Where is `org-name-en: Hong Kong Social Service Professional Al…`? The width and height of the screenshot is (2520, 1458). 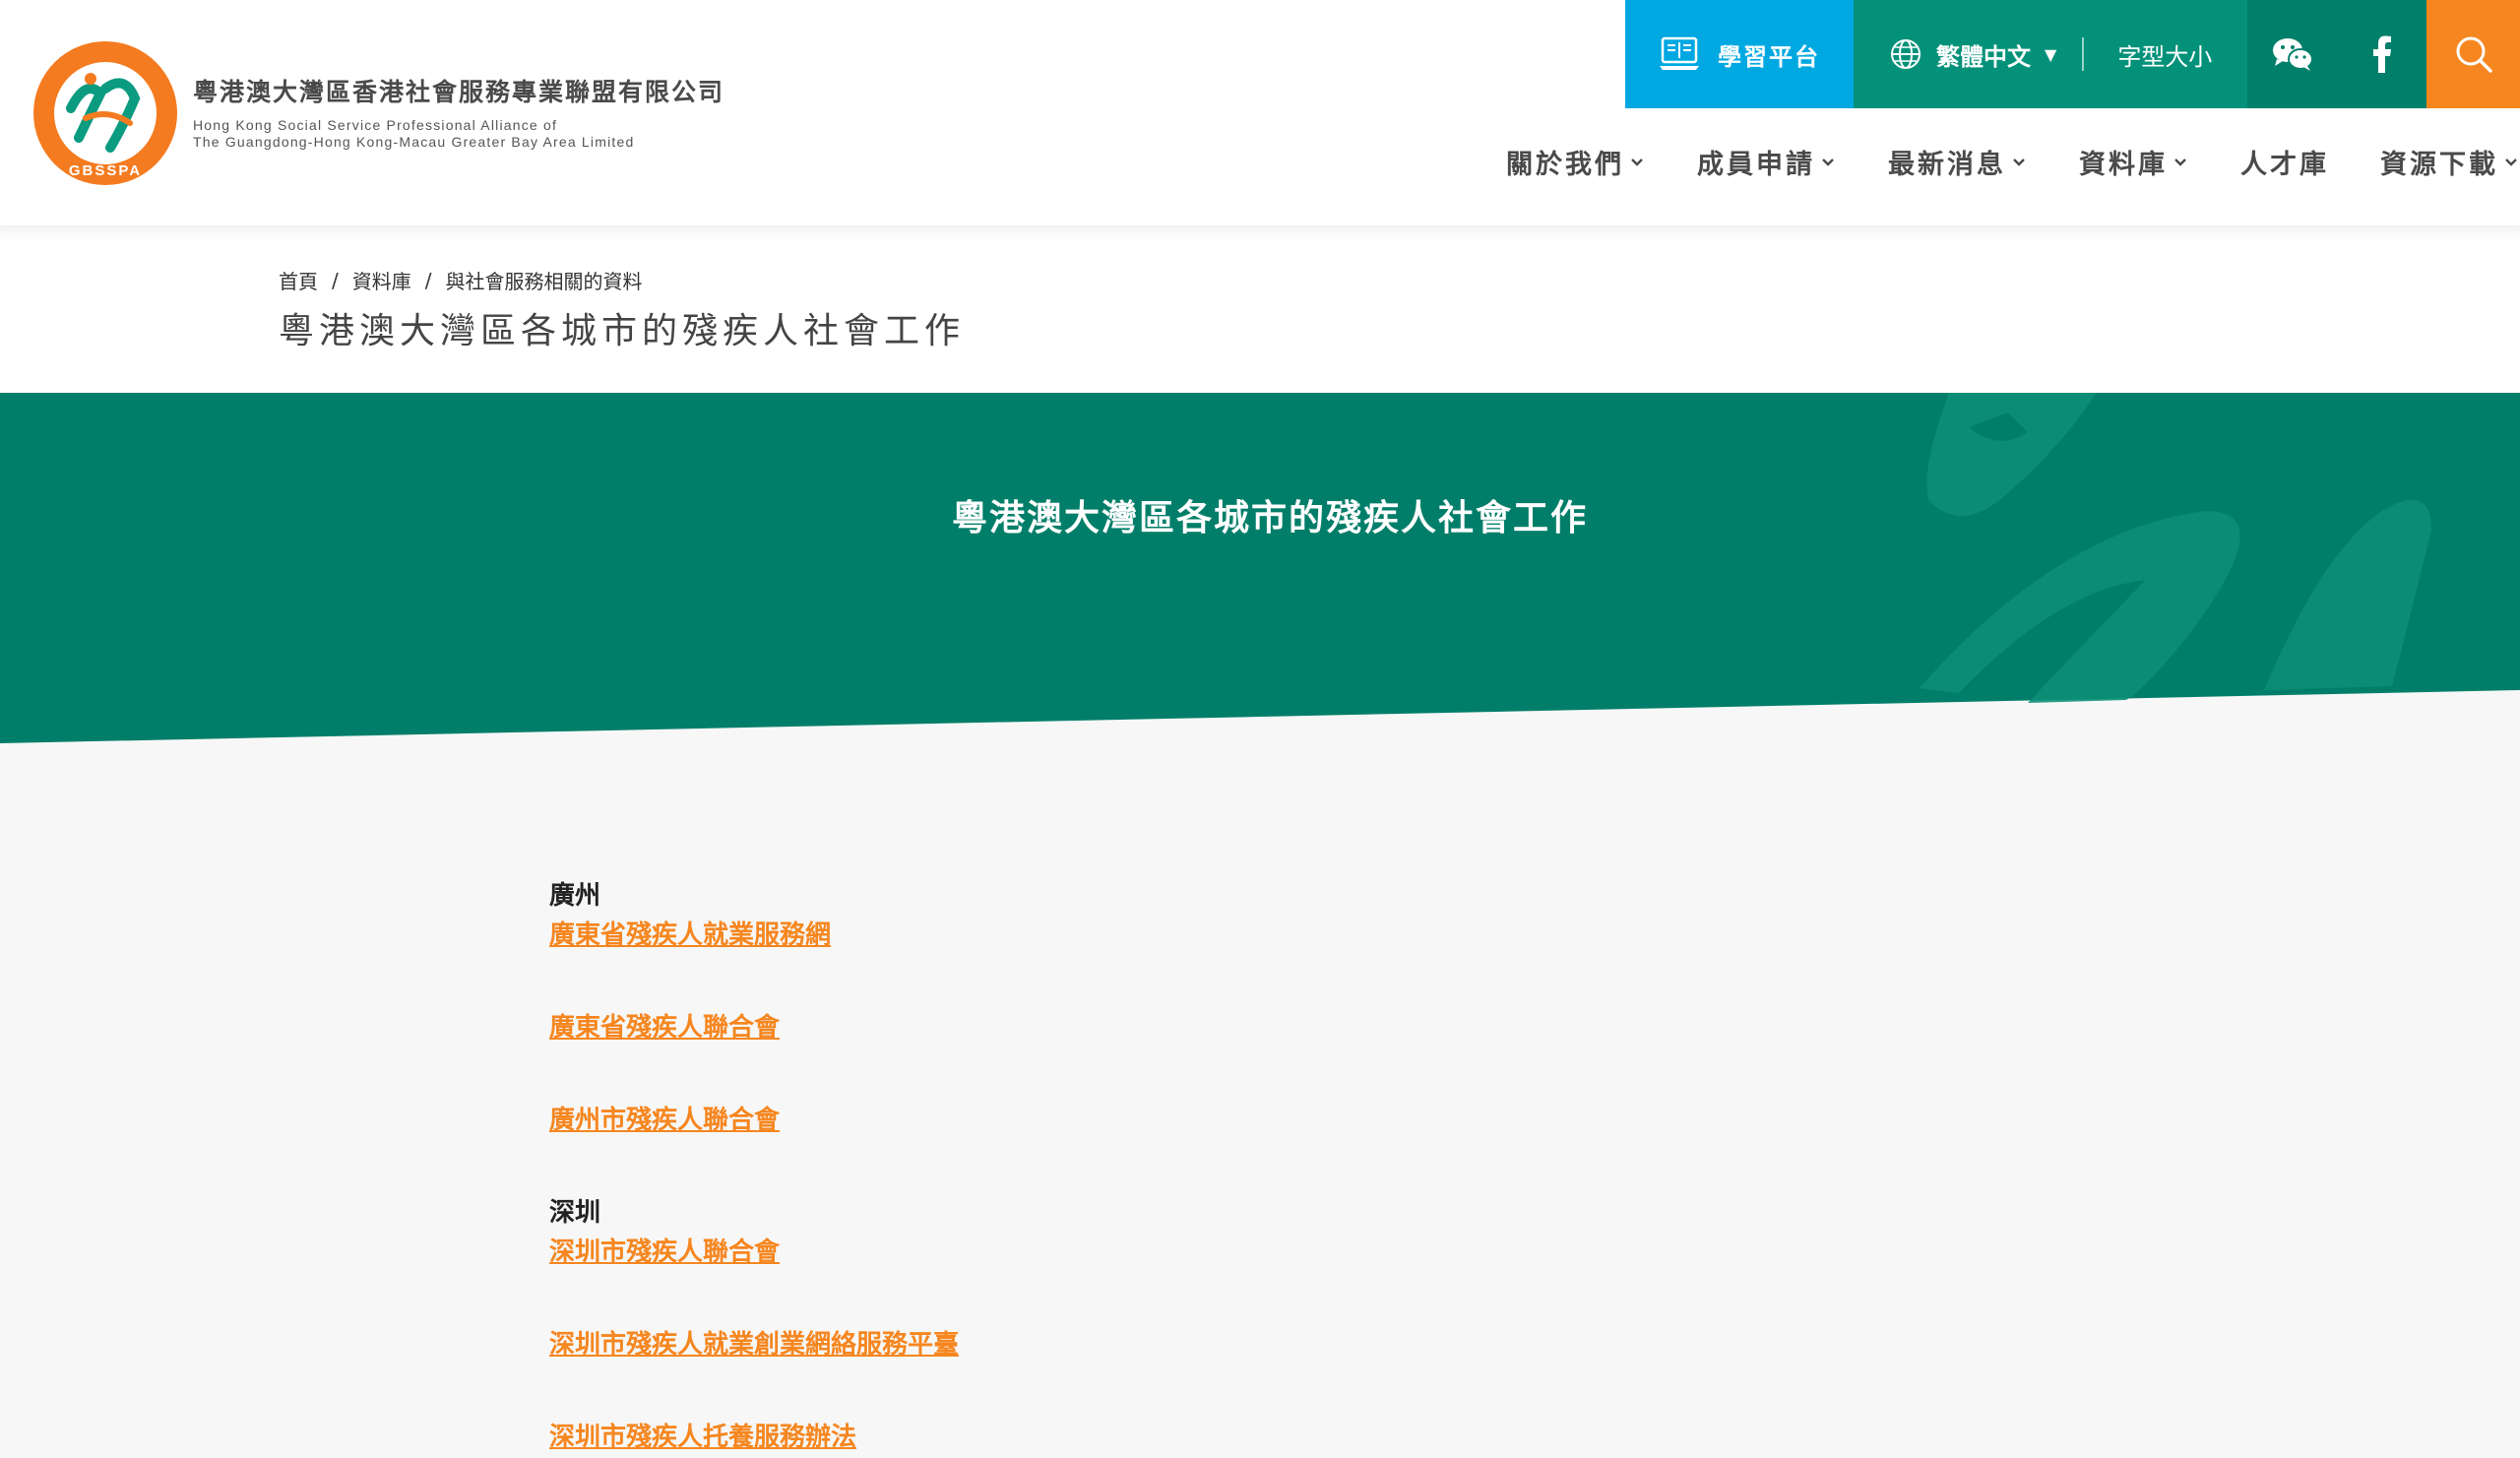
org-name-en: Hong Kong Social Service Professional Al… is located at coordinates (458, 134).